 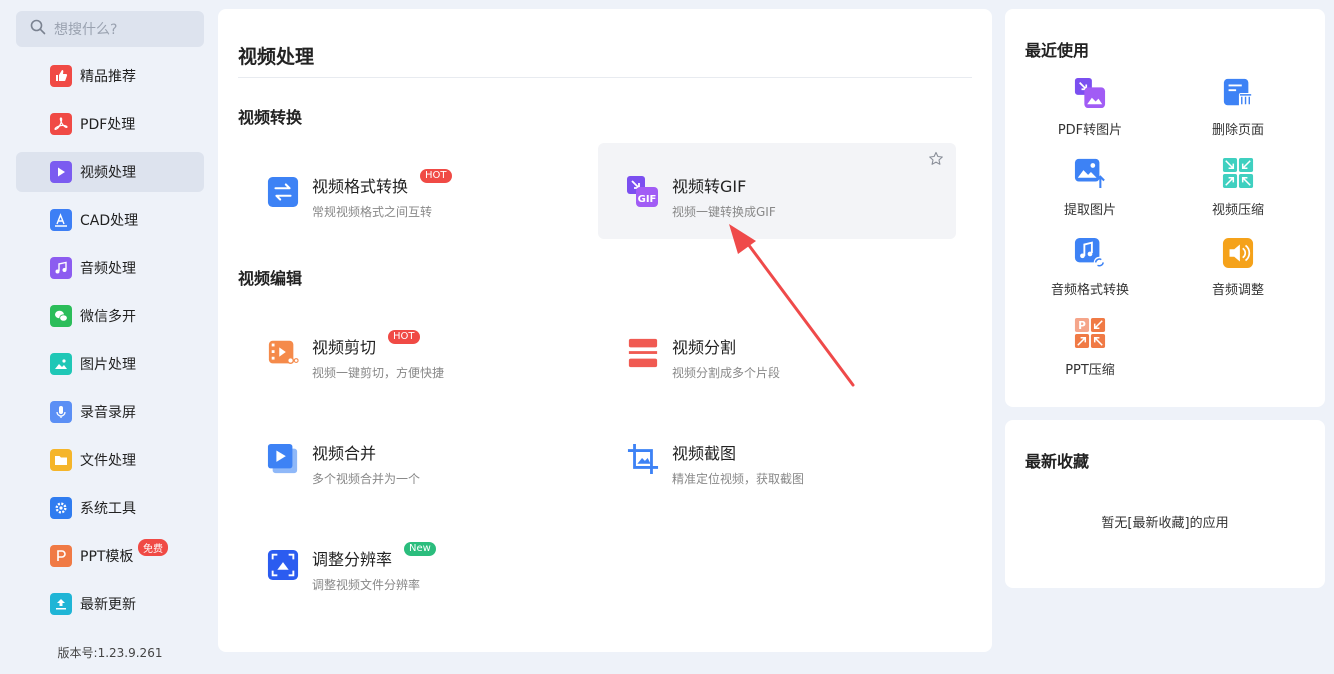 I want to click on sidebar-item-audio: 音频处理, so click(x=110, y=268).